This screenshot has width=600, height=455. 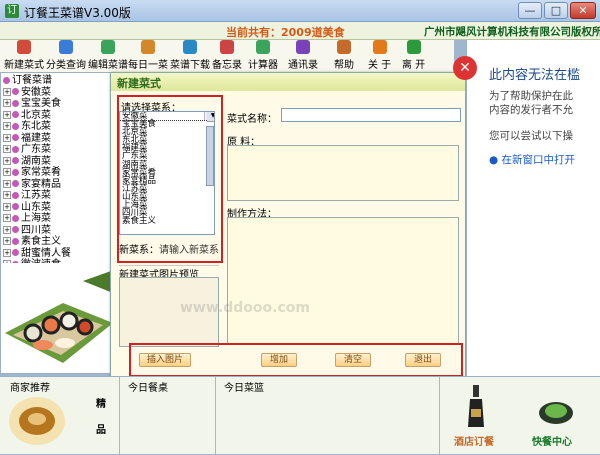 What do you see at coordinates (423, 360) in the screenshot?
I see `exit-button: 退出` at bounding box center [423, 360].